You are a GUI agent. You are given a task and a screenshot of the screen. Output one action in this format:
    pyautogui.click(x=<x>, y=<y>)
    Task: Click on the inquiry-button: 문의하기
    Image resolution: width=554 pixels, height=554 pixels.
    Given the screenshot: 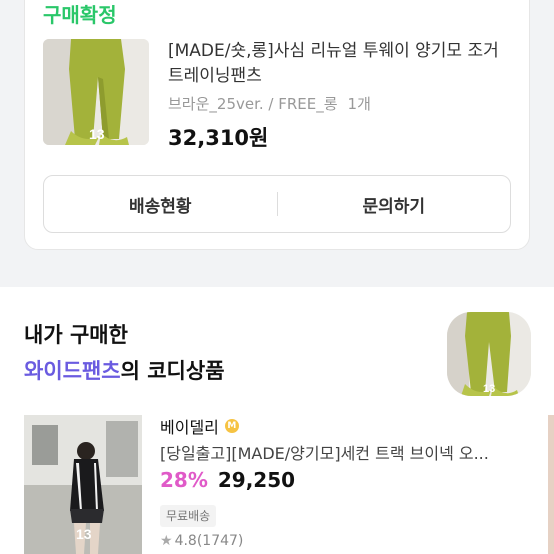 What is the action you would take?
    pyautogui.click(x=394, y=204)
    